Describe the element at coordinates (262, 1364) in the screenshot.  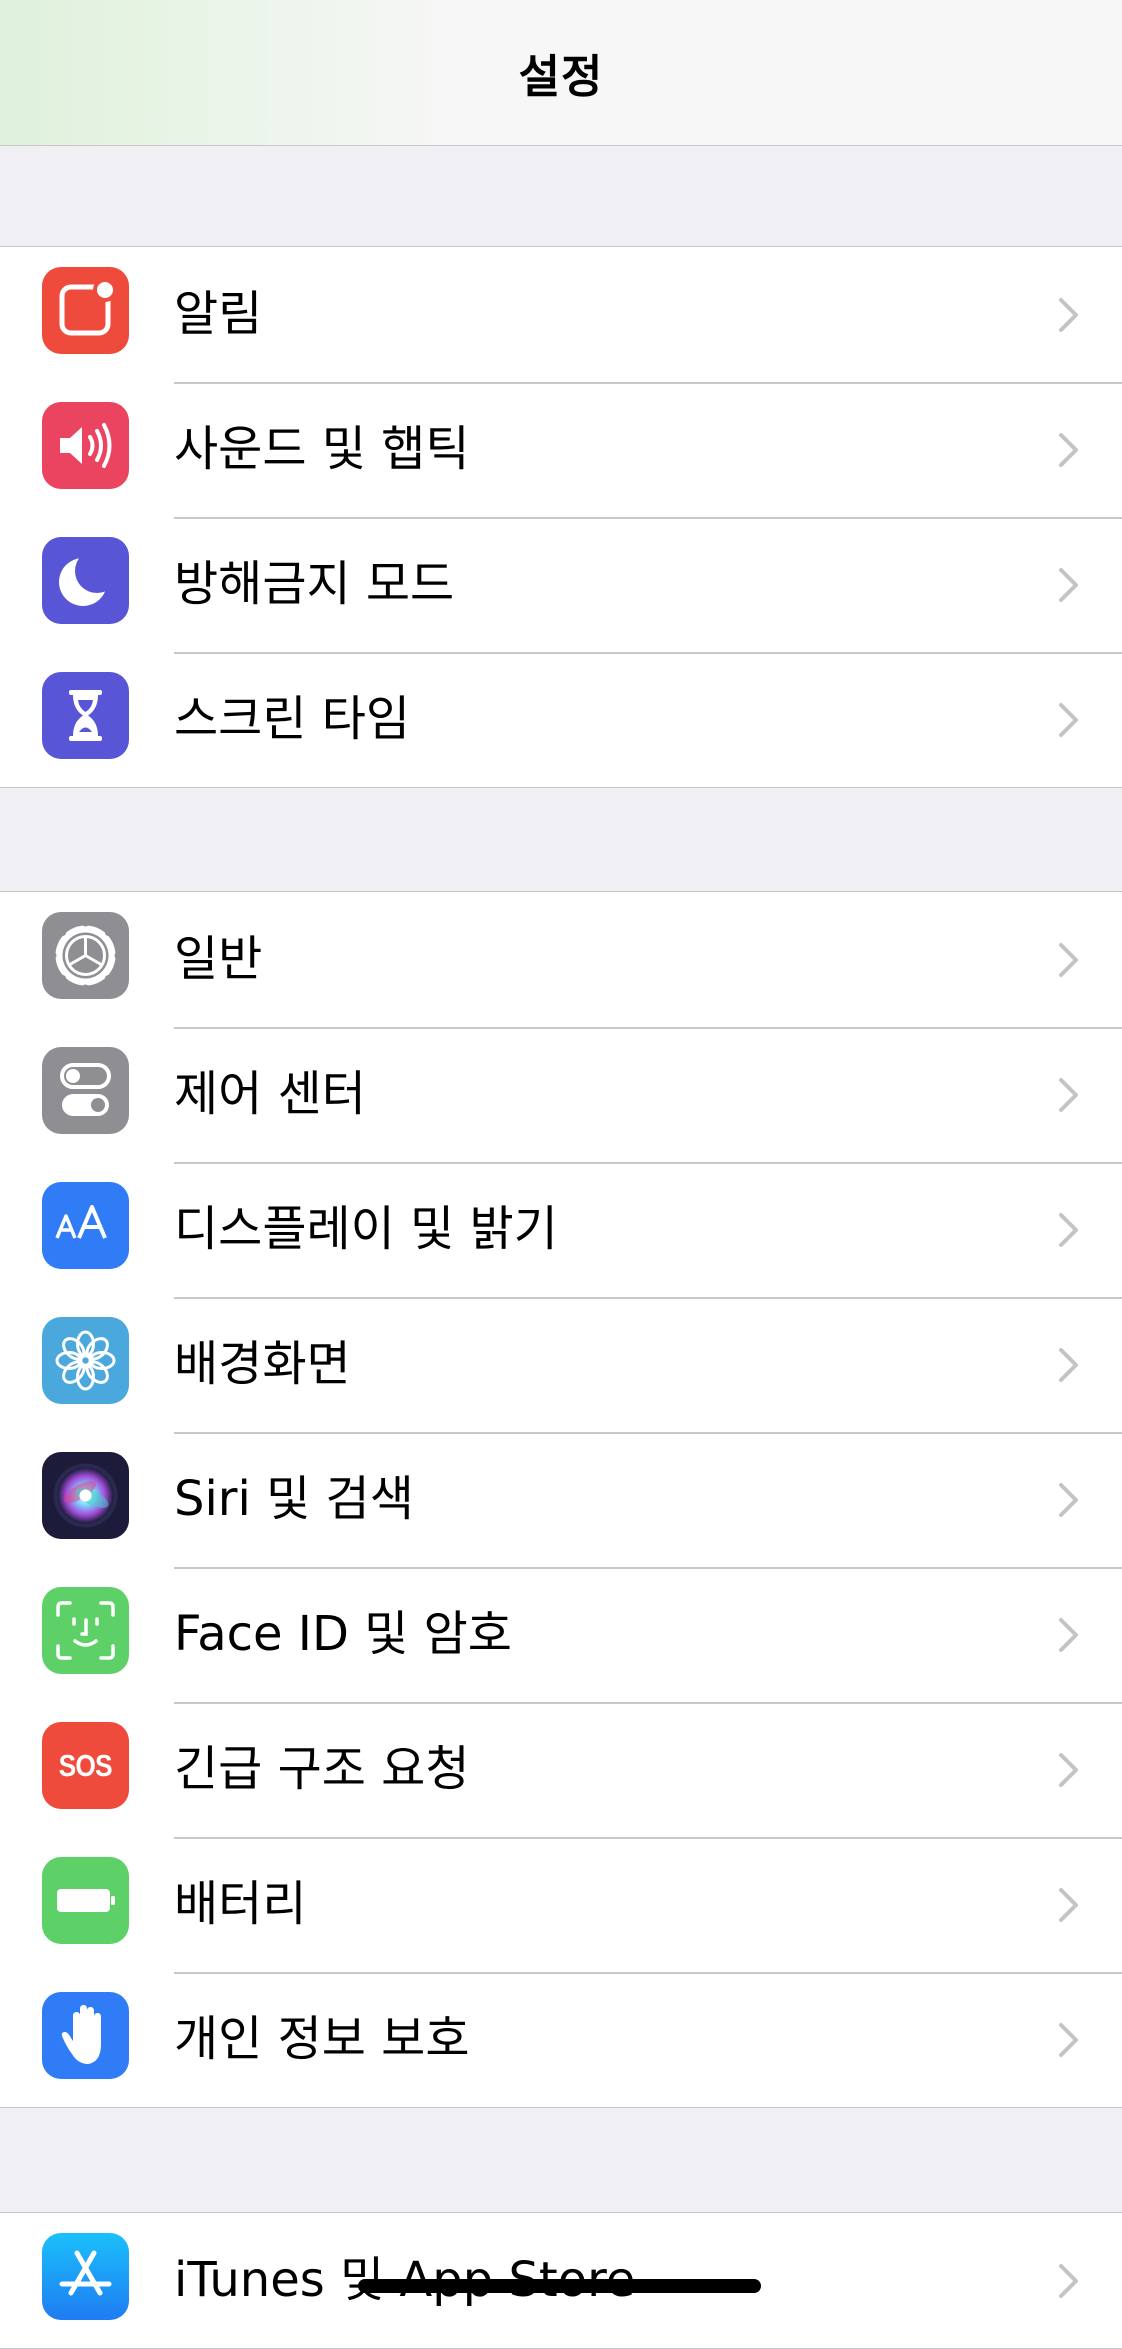
I see `settings-item-label: 배경화면` at that location.